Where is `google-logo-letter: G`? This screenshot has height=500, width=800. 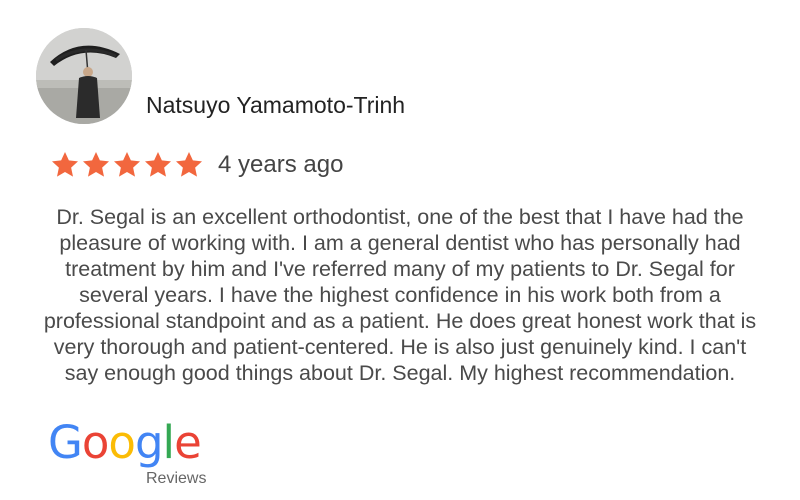
google-logo-letter: G is located at coordinates (65, 442).